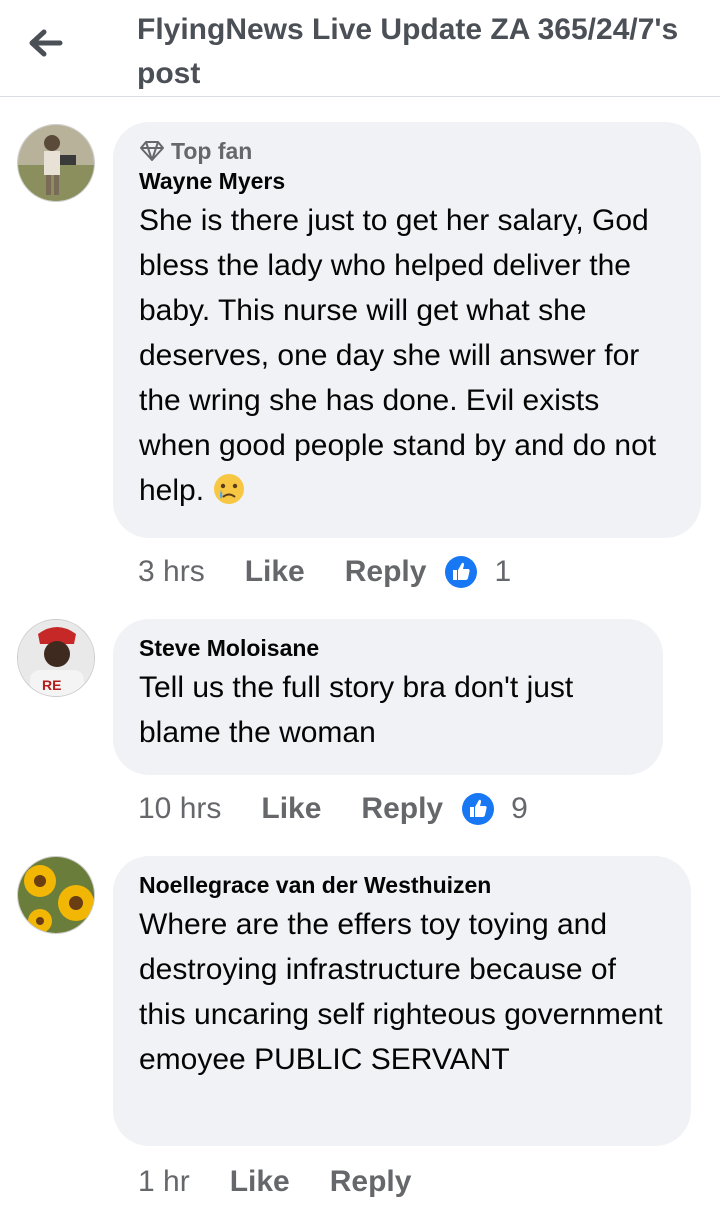 Image resolution: width=720 pixels, height=1216 pixels. I want to click on reaction-summary: 9, so click(494, 809).